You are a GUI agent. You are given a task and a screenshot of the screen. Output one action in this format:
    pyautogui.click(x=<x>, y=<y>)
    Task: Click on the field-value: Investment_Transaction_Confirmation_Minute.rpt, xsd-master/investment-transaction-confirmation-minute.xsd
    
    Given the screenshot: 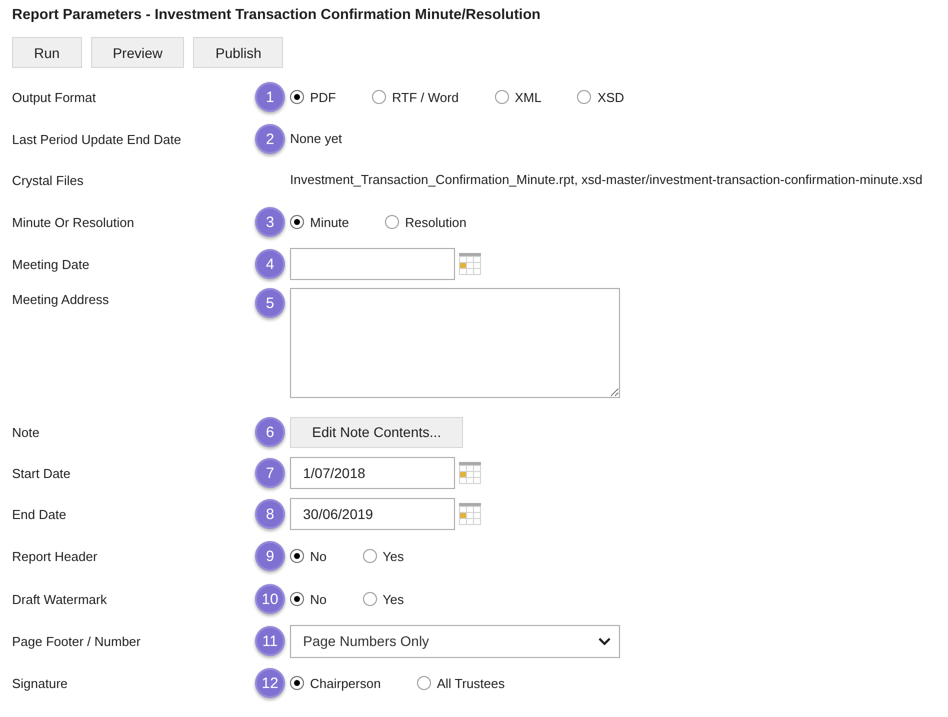 What is the action you would take?
    pyautogui.click(x=606, y=179)
    